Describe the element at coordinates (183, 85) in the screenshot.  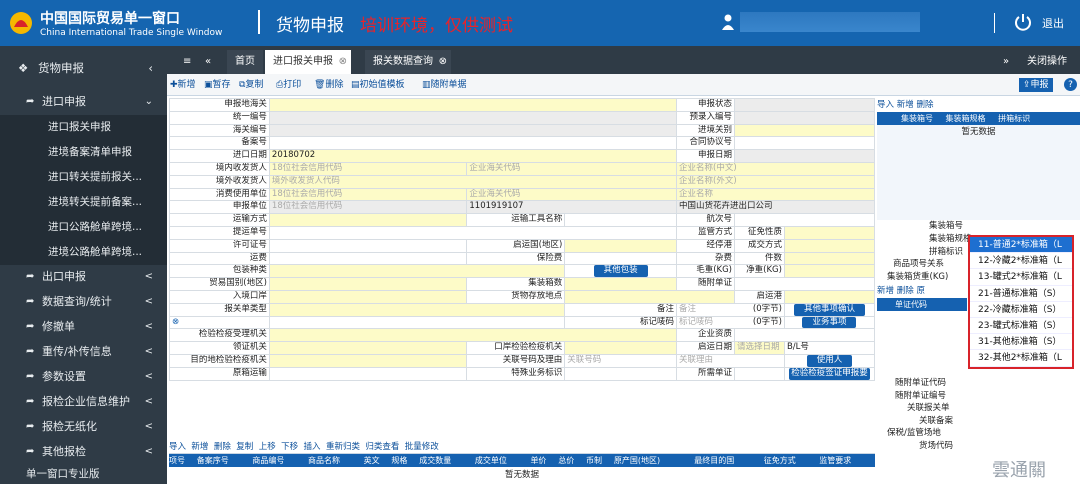
I see `add-button: ✚新增` at that location.